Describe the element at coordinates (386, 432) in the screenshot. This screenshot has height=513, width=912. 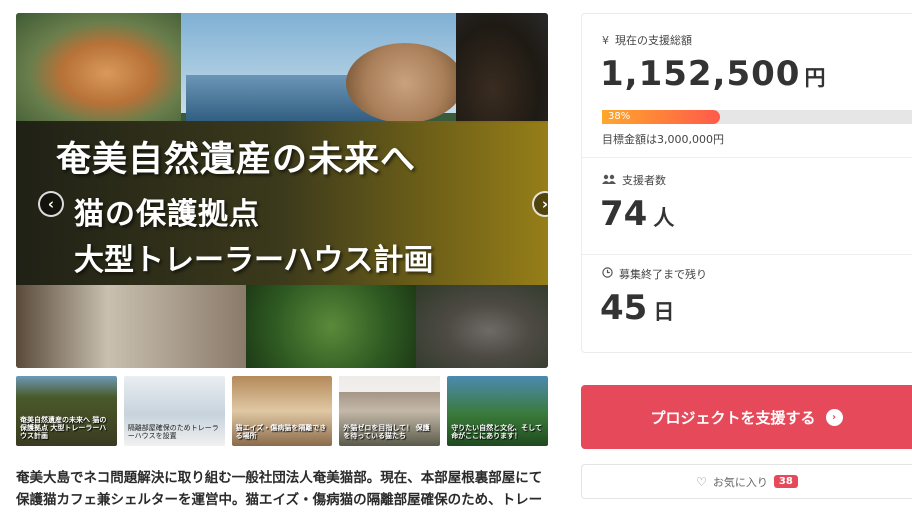
I see `thumbnail-caption: 外猫ゼロを目指して！ 保護を待っている猫たち` at that location.